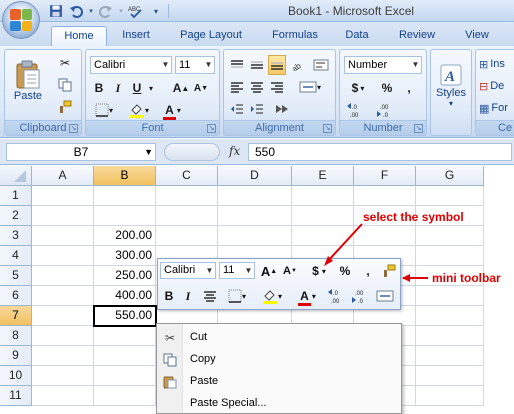  I want to click on underline-dropdown-icon: ▾, so click(151, 88).